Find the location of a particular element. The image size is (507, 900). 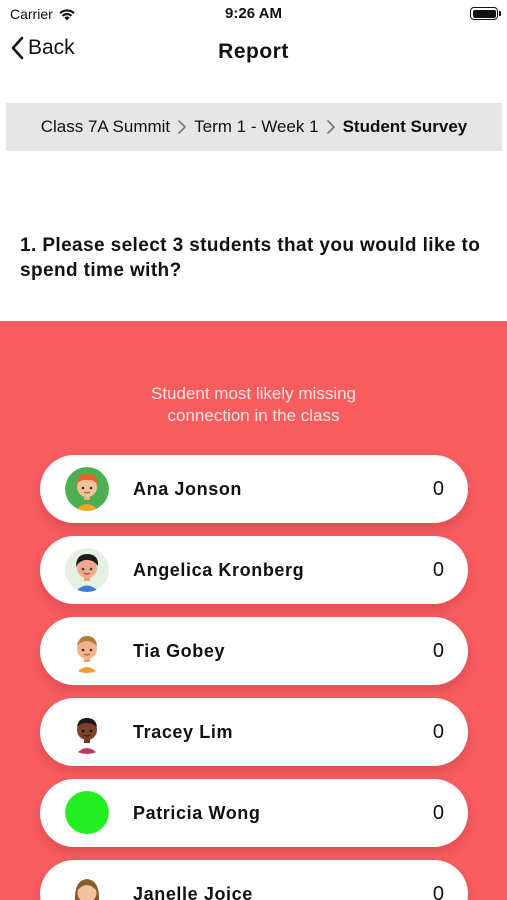

student-row: Patricia Wong 0 is located at coordinates (254, 813).